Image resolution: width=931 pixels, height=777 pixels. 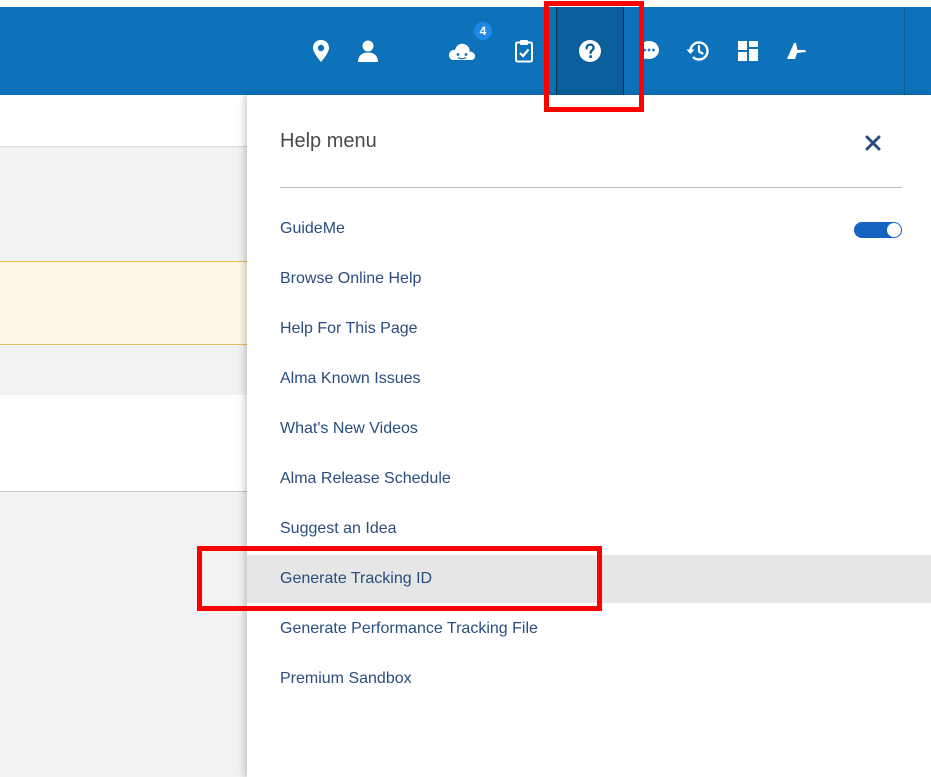 I want to click on menu-item-label: Generate Performance Tracking File, so click(x=409, y=628).